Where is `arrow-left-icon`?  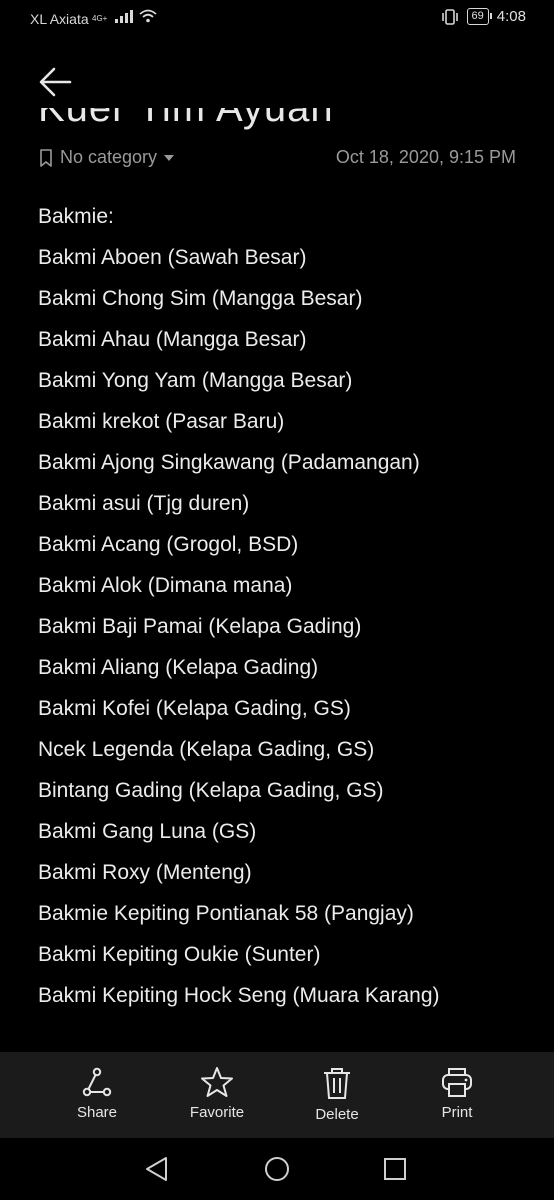 arrow-left-icon is located at coordinates (55, 82).